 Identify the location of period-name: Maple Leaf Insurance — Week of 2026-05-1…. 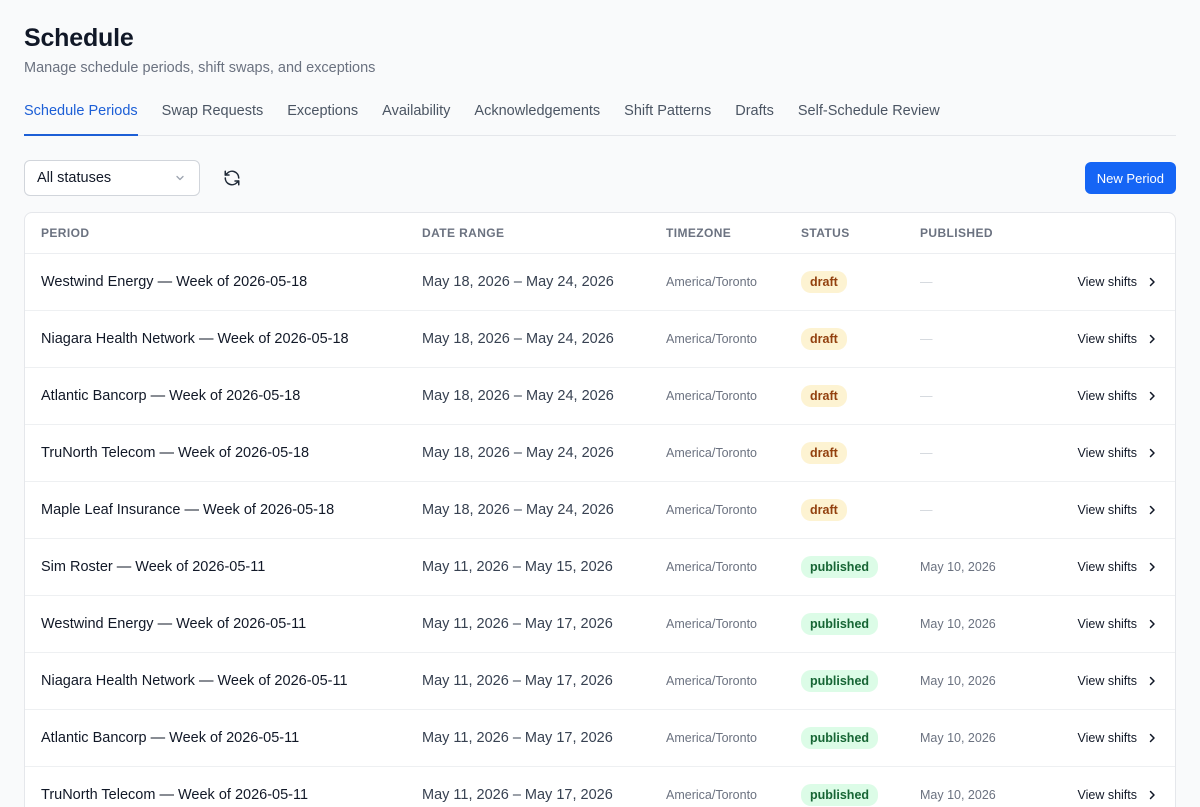
(188, 510).